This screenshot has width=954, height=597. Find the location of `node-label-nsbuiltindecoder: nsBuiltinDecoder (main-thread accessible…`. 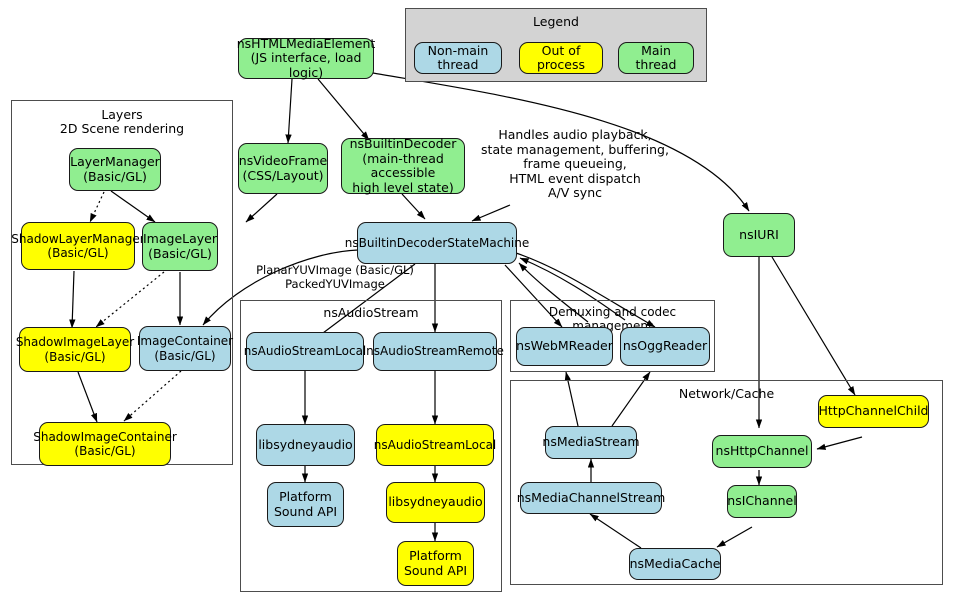

node-label-nsbuiltindecoder: nsBuiltinDecoder (main-thread accessible… is located at coordinates (403, 165).